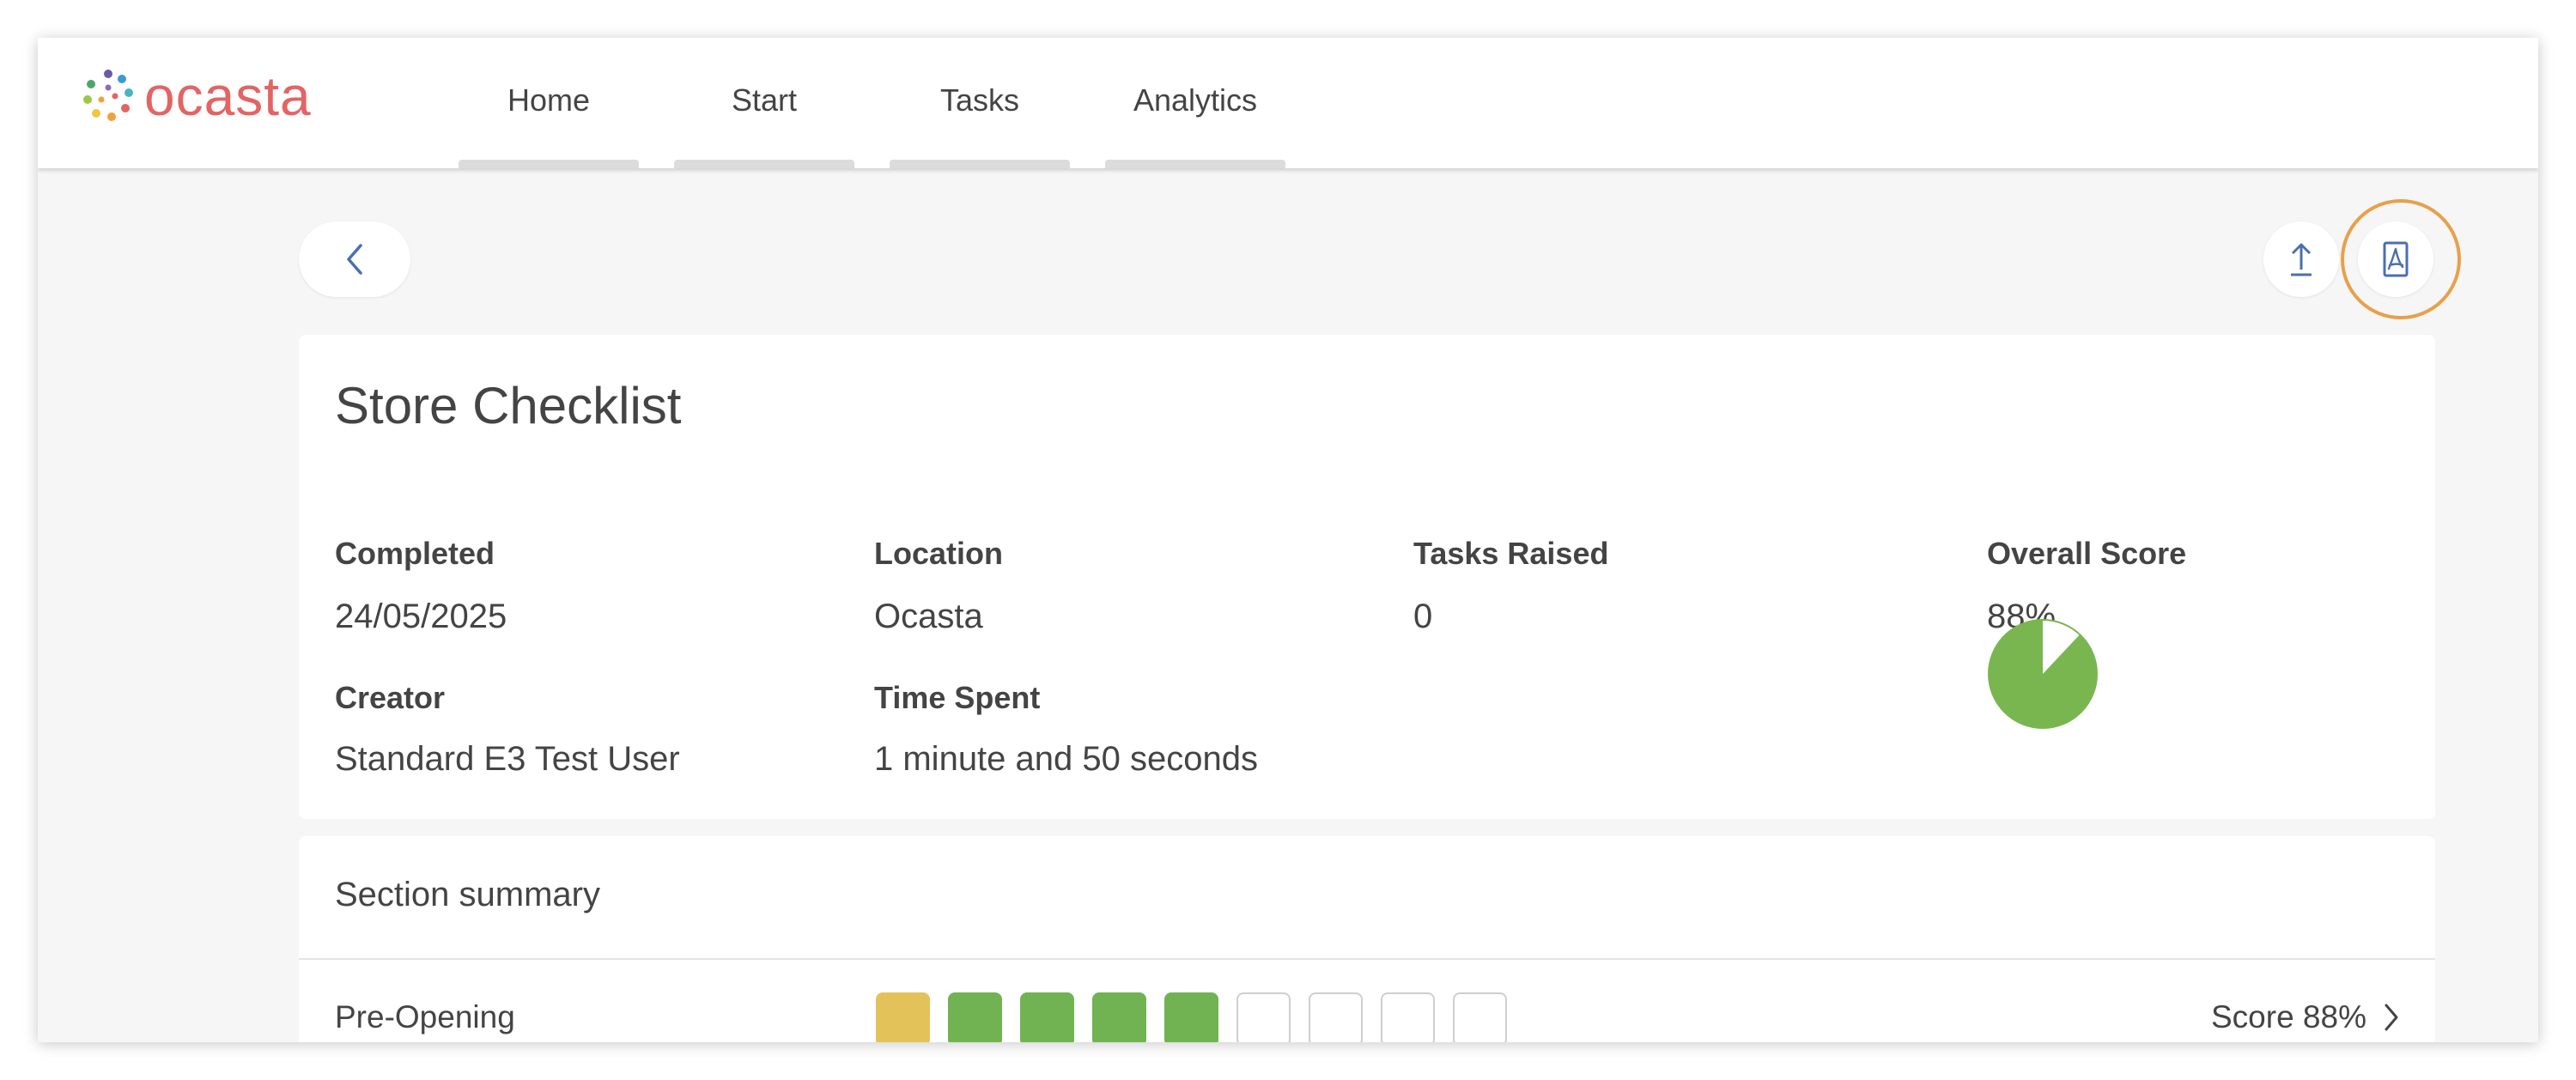  I want to click on nav-analytics: Analytics, so click(1195, 103).